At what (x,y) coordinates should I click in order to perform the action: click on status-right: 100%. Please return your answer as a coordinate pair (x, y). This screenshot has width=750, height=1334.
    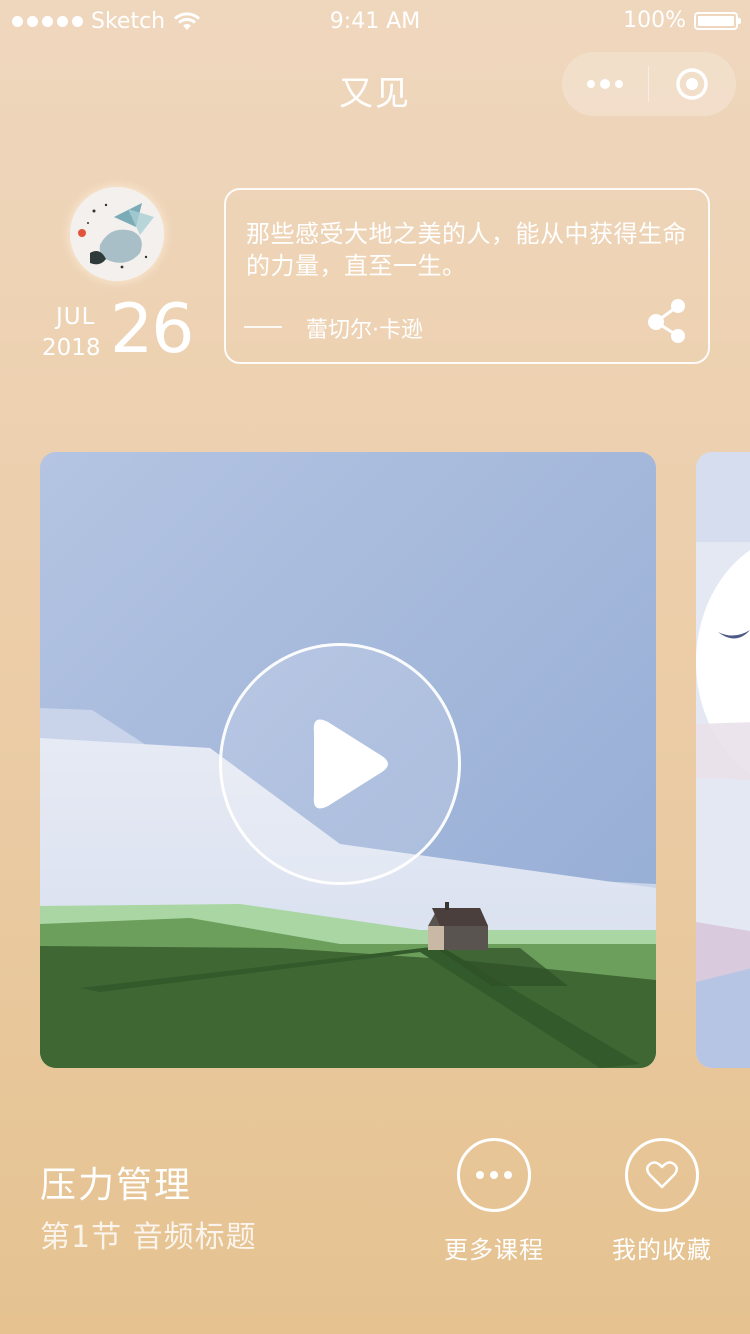
    Looking at the image, I should click on (682, 20).